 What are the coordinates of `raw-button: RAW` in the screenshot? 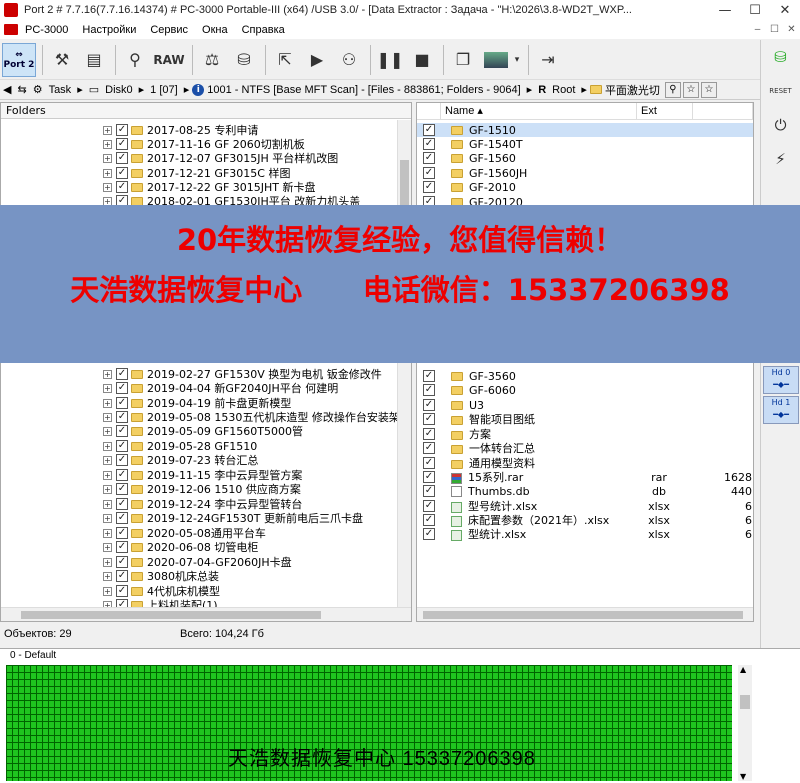 It's located at (169, 60).